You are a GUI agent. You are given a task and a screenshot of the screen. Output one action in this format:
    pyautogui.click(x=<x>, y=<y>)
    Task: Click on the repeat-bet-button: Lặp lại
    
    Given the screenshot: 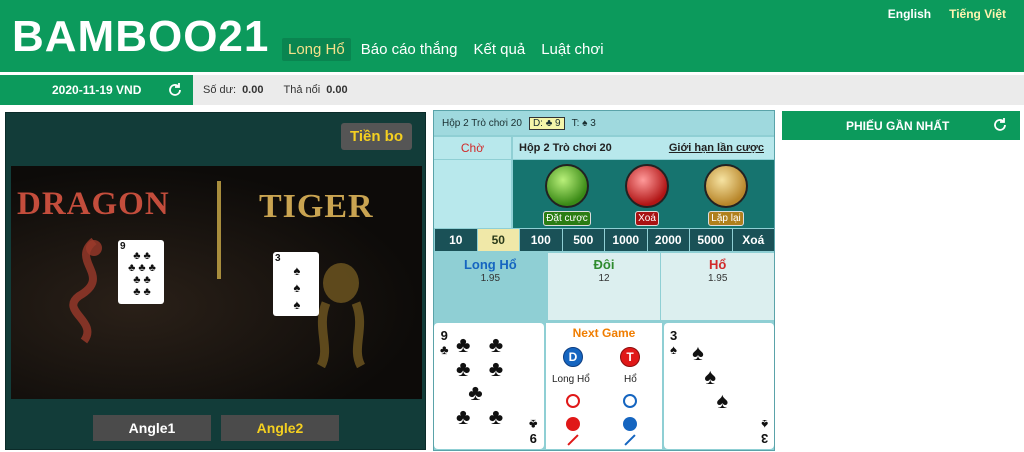 What is the action you would take?
    pyautogui.click(x=726, y=195)
    